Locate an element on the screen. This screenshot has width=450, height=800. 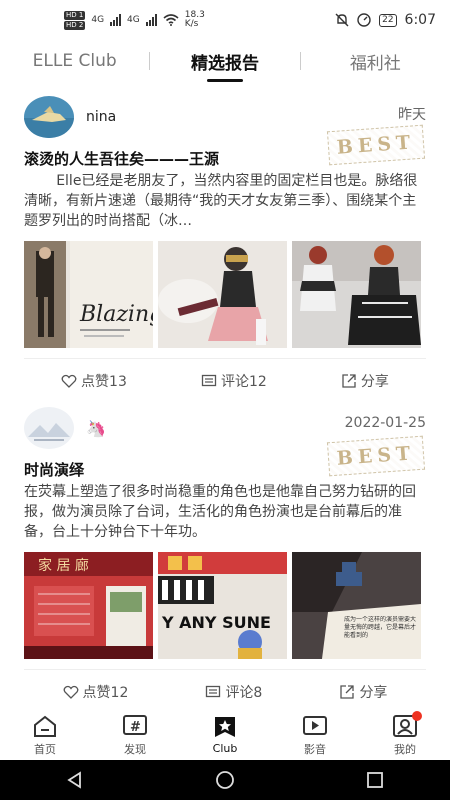
nav-video: 影音 is located at coordinates (315, 735).